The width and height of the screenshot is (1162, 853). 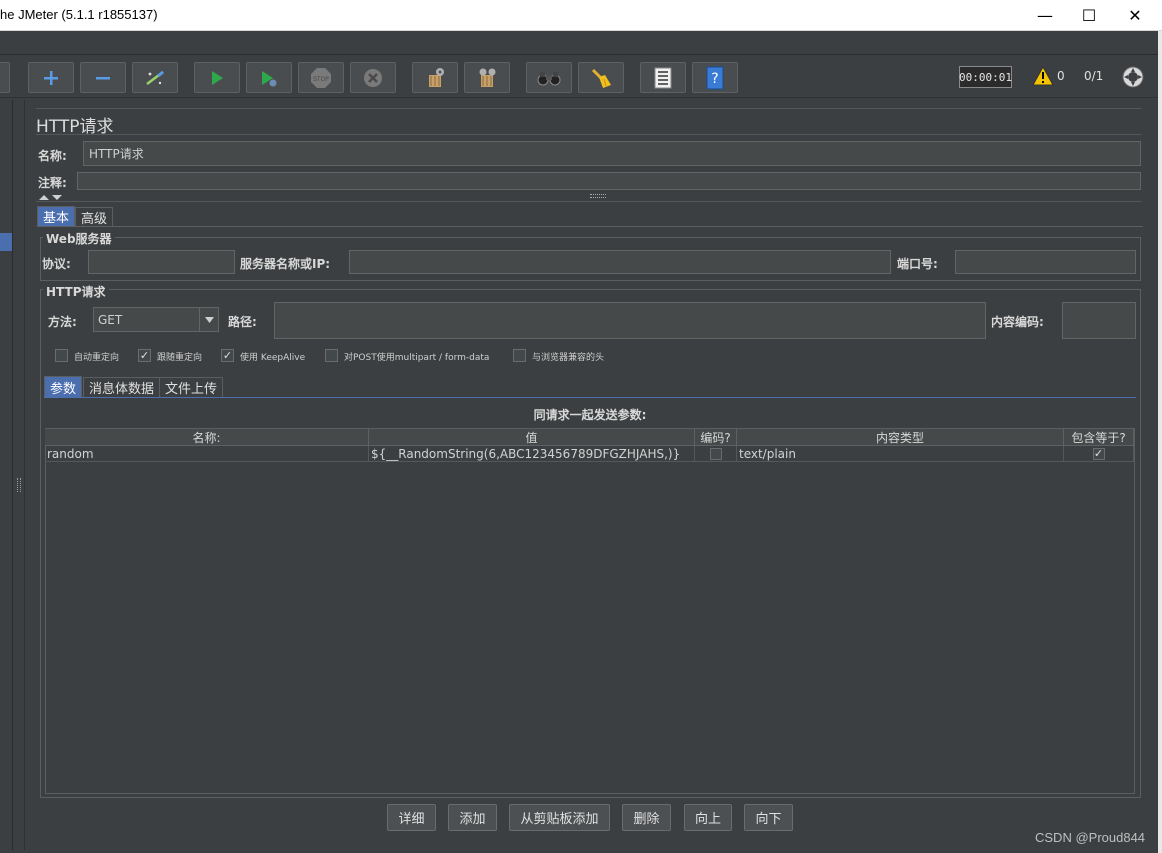 What do you see at coordinates (19, 475) in the screenshot?
I see `split-pane-divider` at bounding box center [19, 475].